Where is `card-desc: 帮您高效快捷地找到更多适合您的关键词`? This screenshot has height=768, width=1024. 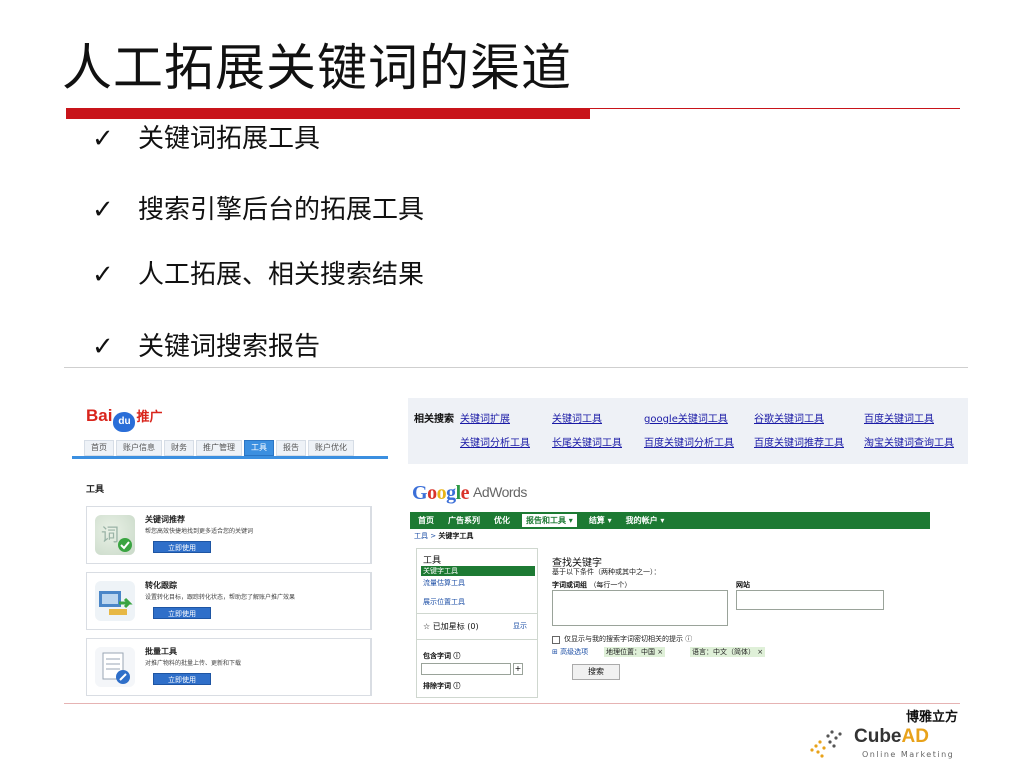 card-desc: 帮您高效快捷地找到更多适合您的关键词 is located at coordinates (199, 531).